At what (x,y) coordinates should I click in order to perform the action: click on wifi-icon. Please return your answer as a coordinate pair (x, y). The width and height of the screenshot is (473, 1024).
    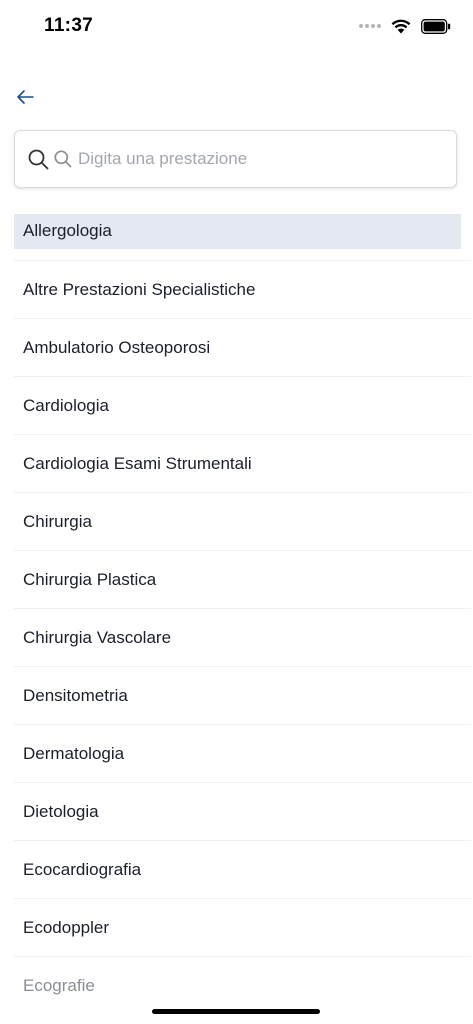
    Looking at the image, I should click on (401, 26).